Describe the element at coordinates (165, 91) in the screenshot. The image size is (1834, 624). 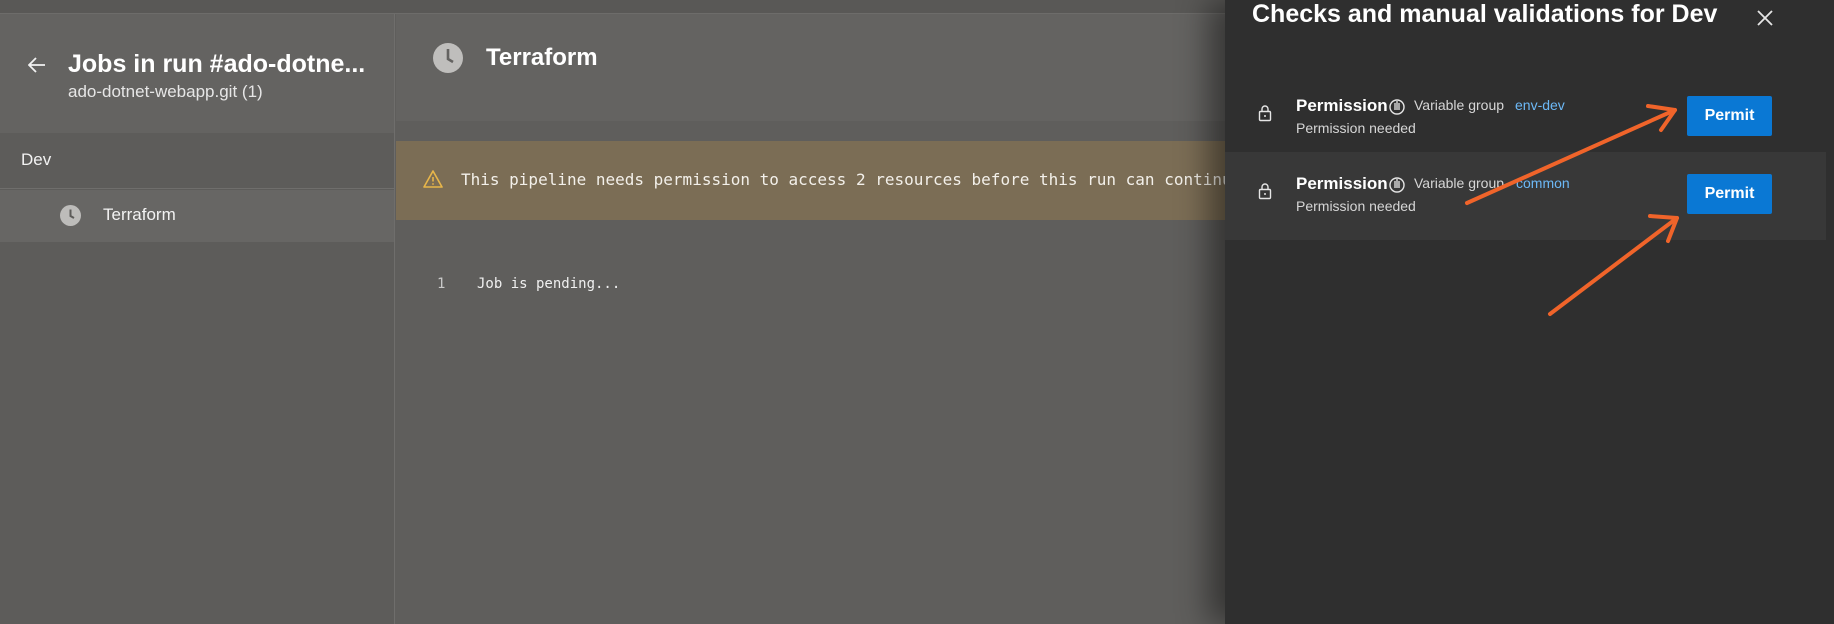
I see `repo-name: ado-dotnet-webapp.git (1)` at that location.